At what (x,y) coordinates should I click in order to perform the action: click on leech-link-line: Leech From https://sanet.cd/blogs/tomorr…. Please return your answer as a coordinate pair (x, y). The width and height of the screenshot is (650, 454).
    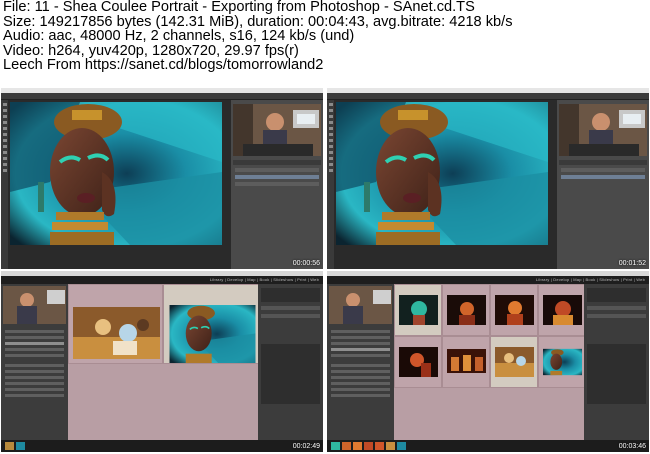
    Looking at the image, I should click on (163, 65).